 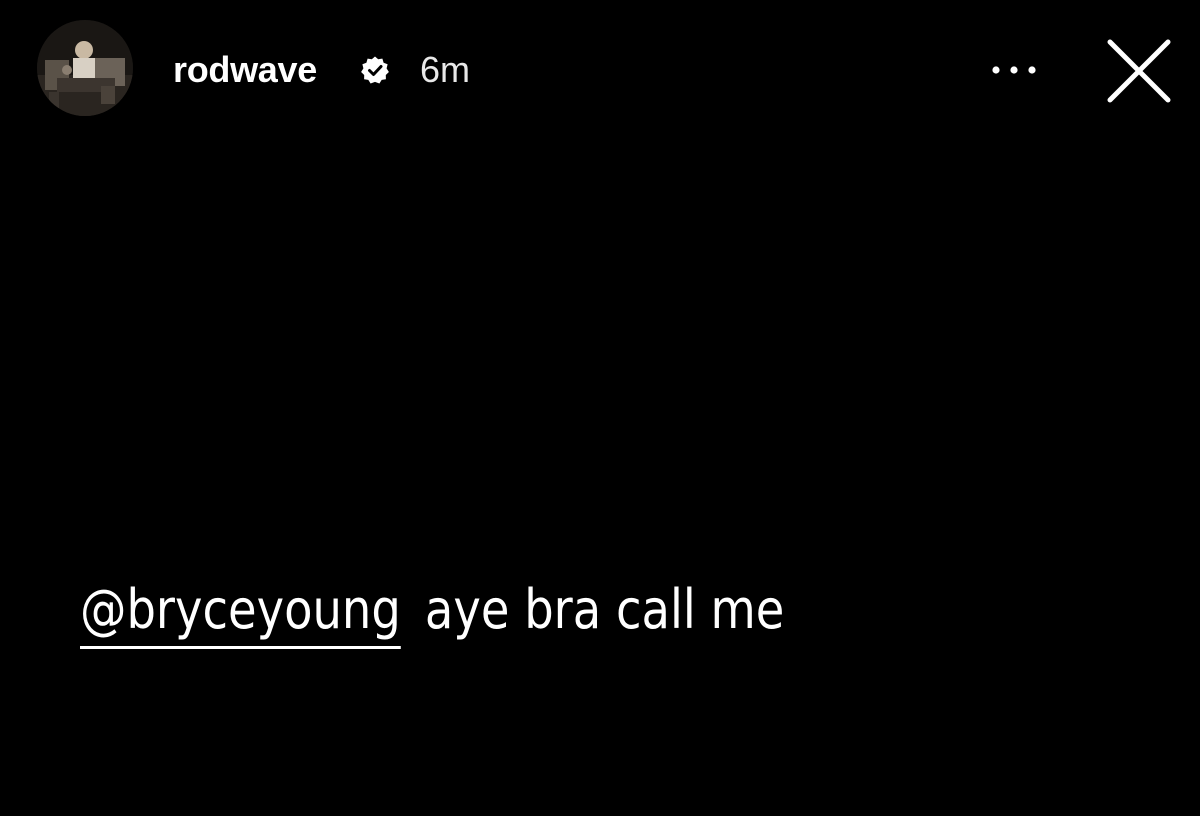 I want to click on profile-avatar, so click(x=85, y=68).